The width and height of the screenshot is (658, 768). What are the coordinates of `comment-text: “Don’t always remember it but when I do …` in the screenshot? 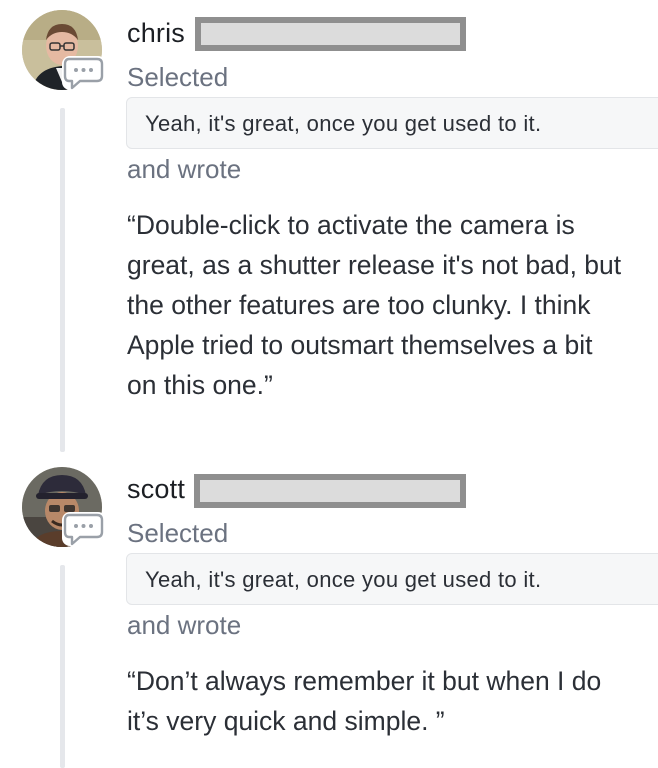 It's located at (364, 701).